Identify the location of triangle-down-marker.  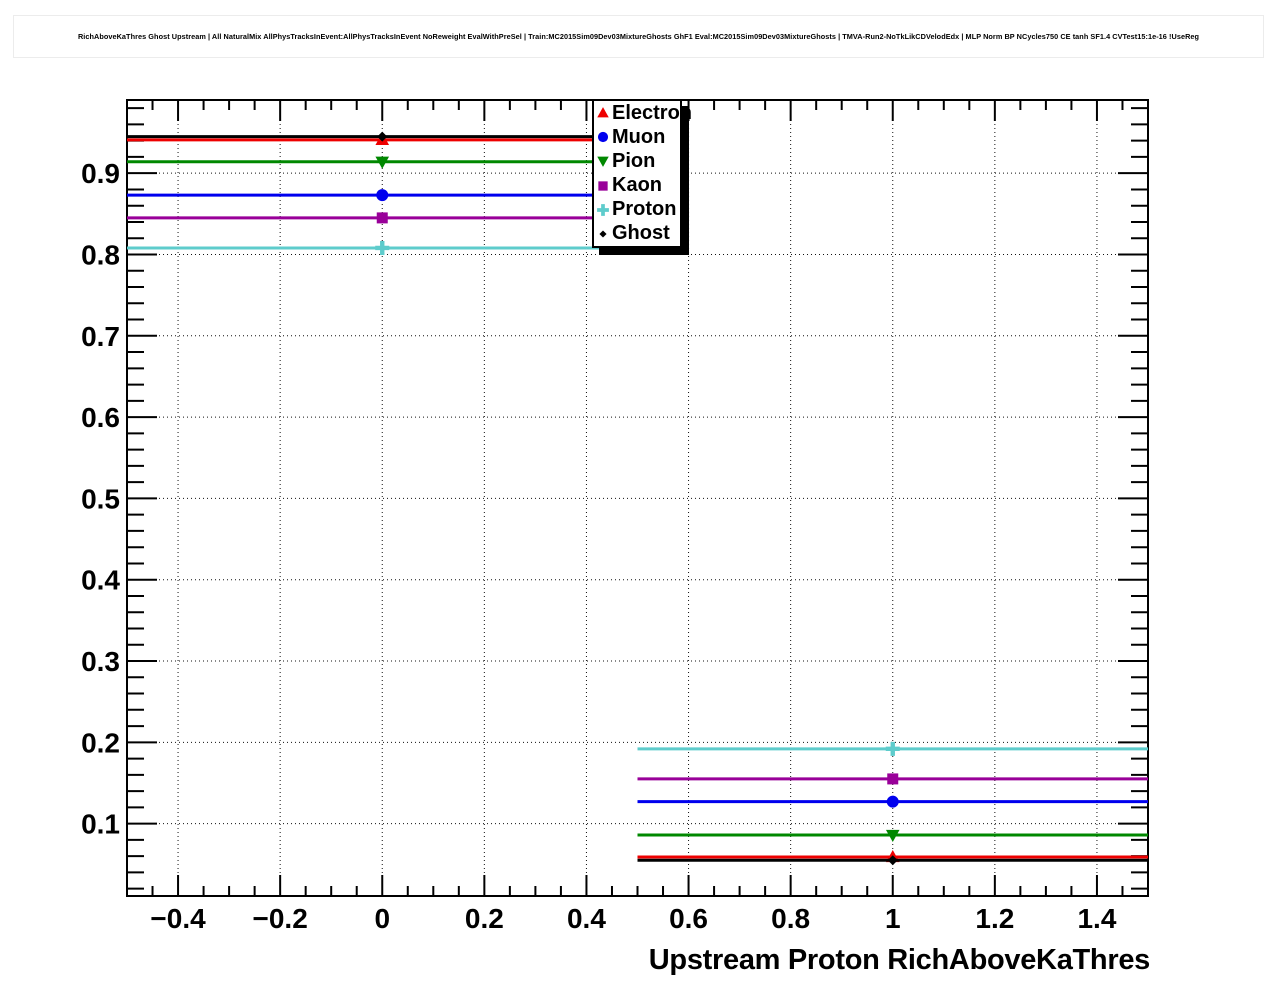
(603, 162).